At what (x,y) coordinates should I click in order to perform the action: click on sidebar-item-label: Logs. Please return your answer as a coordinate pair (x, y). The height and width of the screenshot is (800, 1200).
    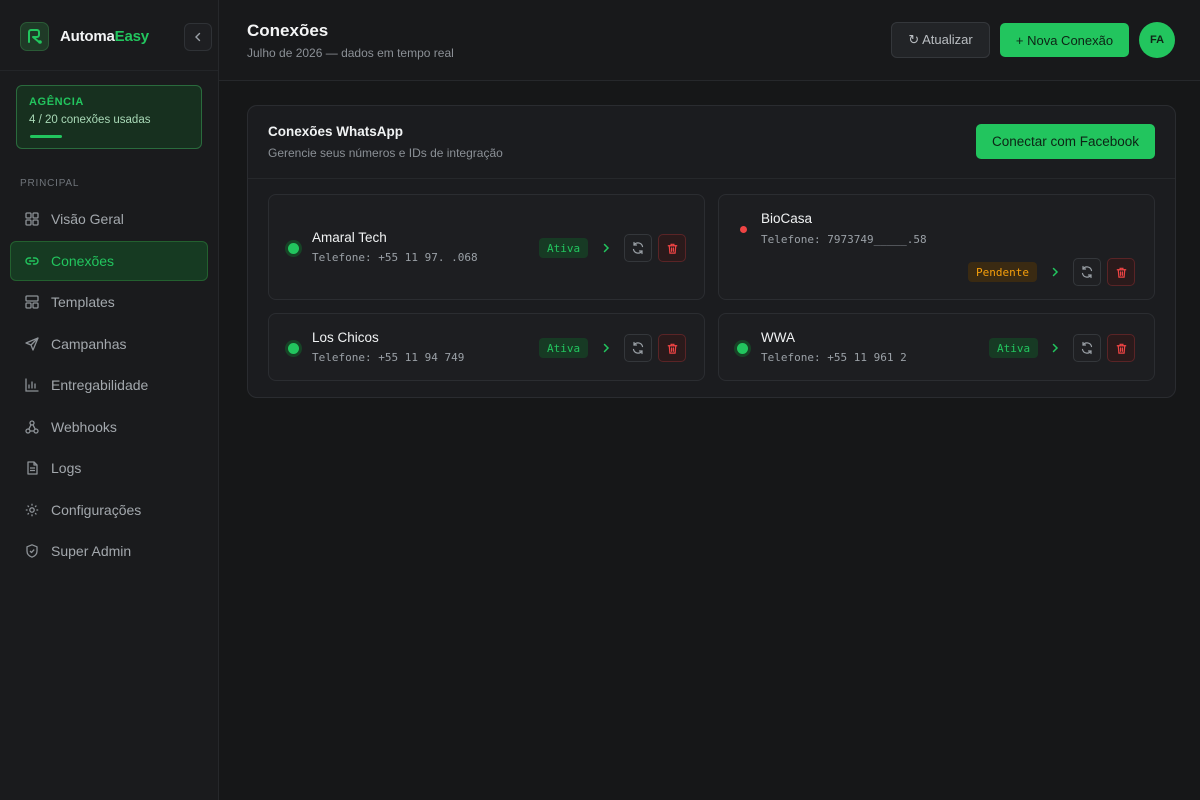
    Looking at the image, I should click on (66, 468).